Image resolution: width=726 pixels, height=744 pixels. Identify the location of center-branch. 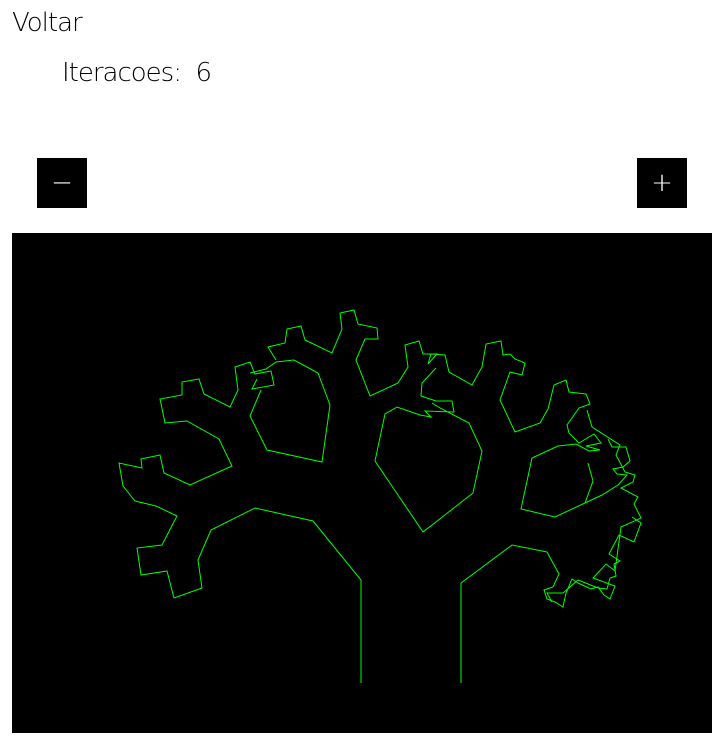
(428, 450).